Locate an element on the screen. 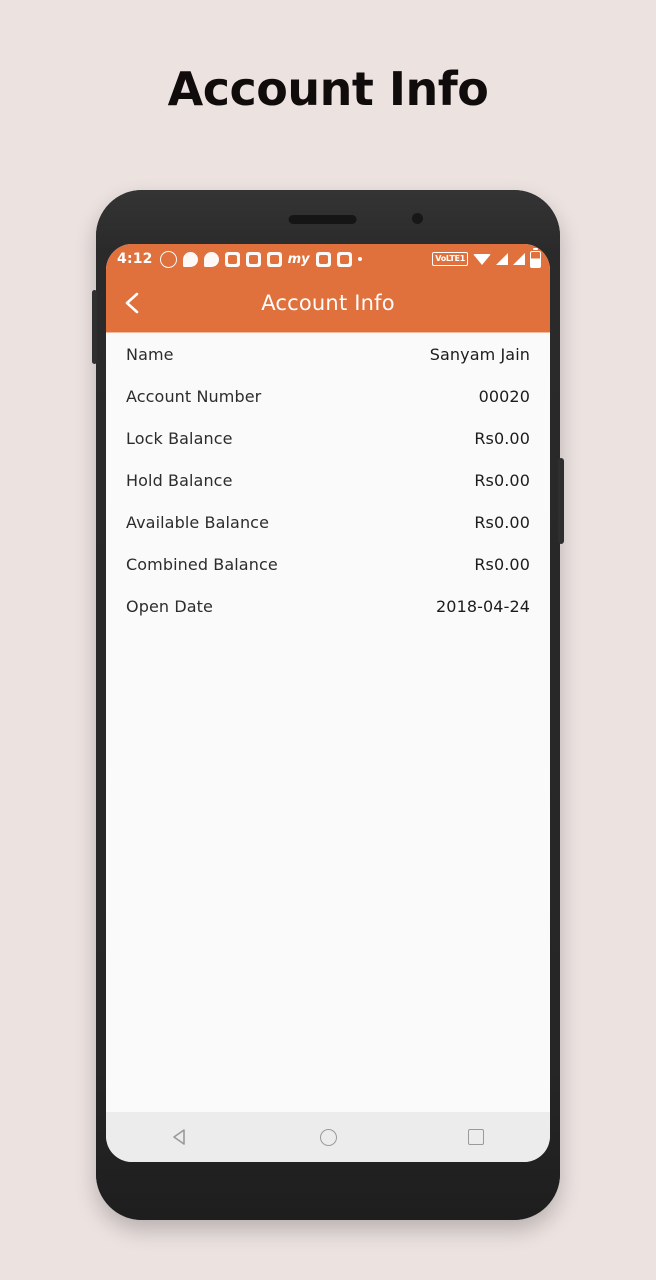  chat-icon is located at coordinates (190, 259).